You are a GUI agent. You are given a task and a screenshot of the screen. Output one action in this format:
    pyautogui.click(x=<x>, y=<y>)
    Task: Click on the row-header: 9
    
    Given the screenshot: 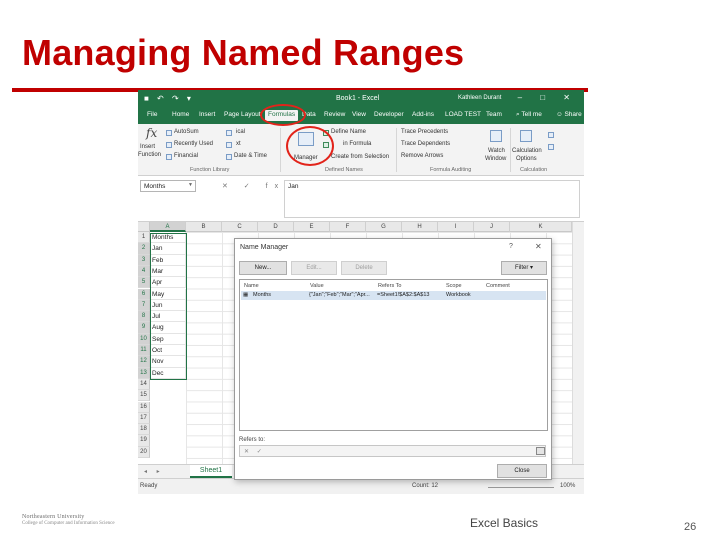 What is the action you would take?
    pyautogui.click(x=144, y=328)
    